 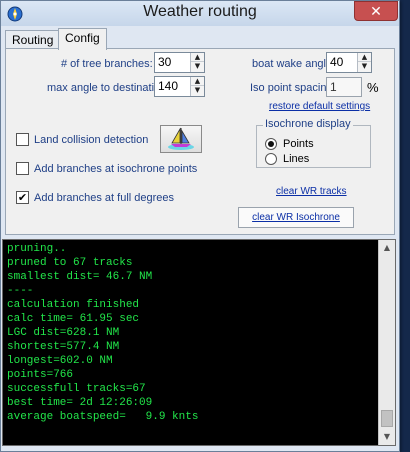 What do you see at coordinates (40, 375) in the screenshot?
I see `console-line: points=766` at bounding box center [40, 375].